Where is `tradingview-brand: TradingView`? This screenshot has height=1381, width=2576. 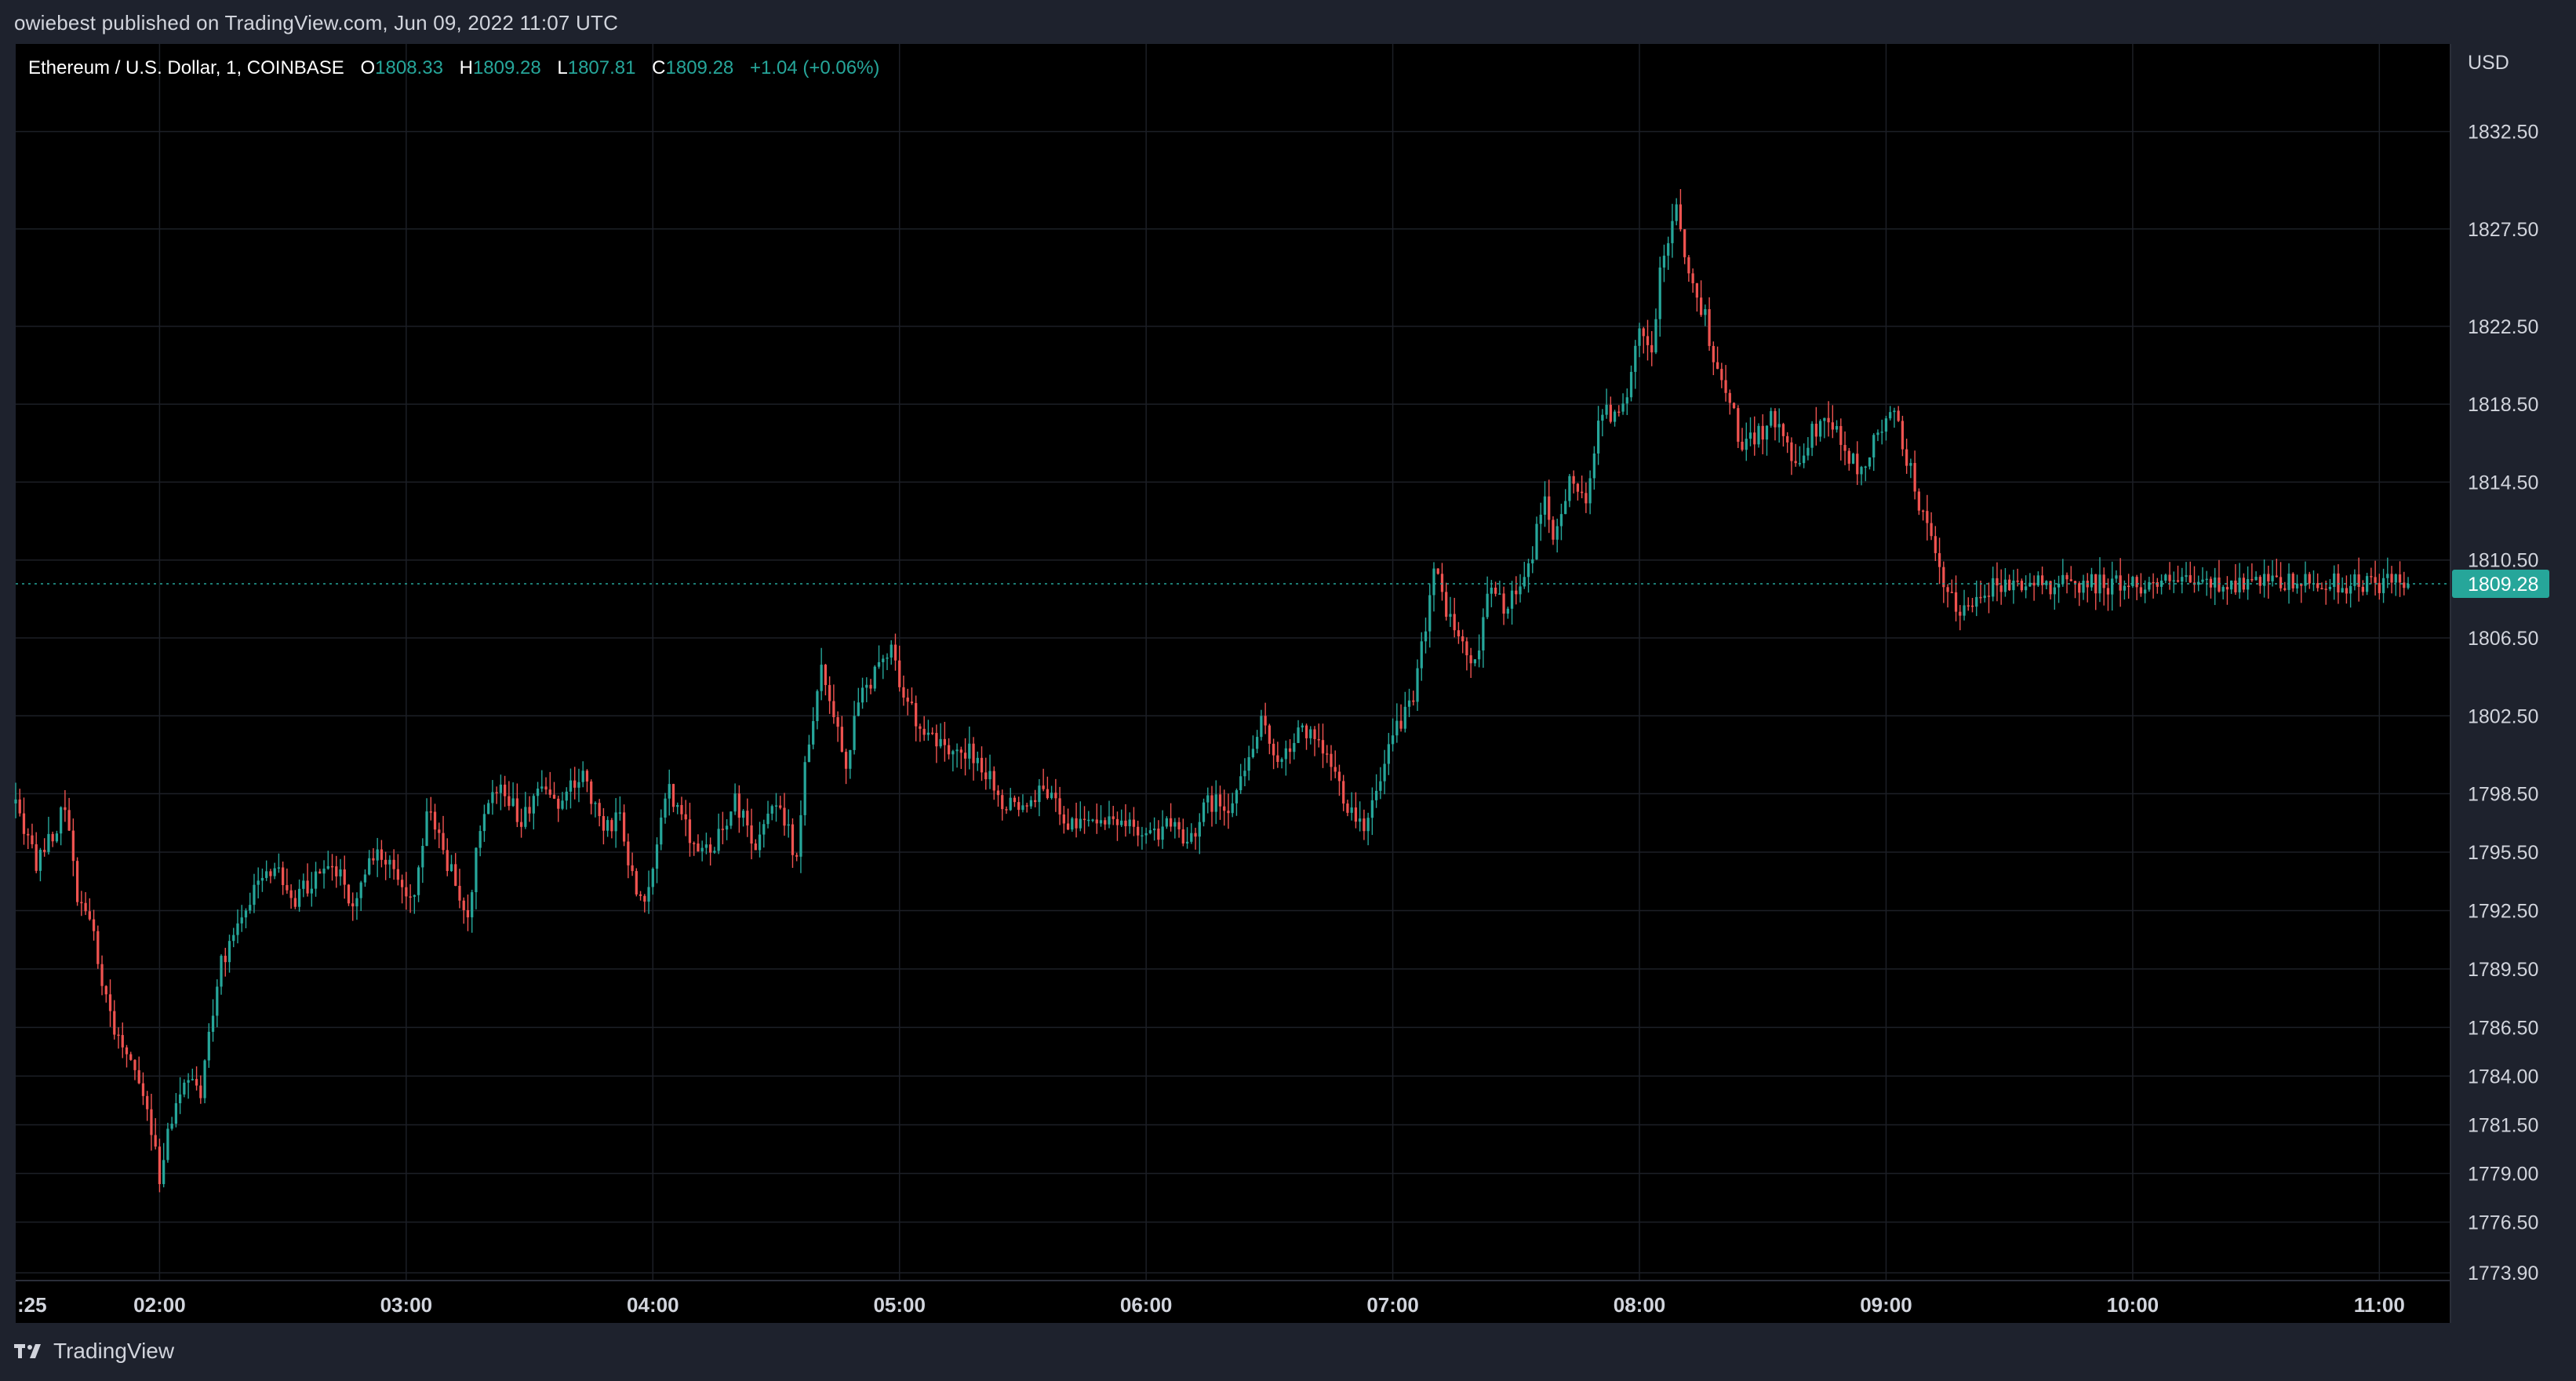
tradingview-brand: TradingView is located at coordinates (113, 1351).